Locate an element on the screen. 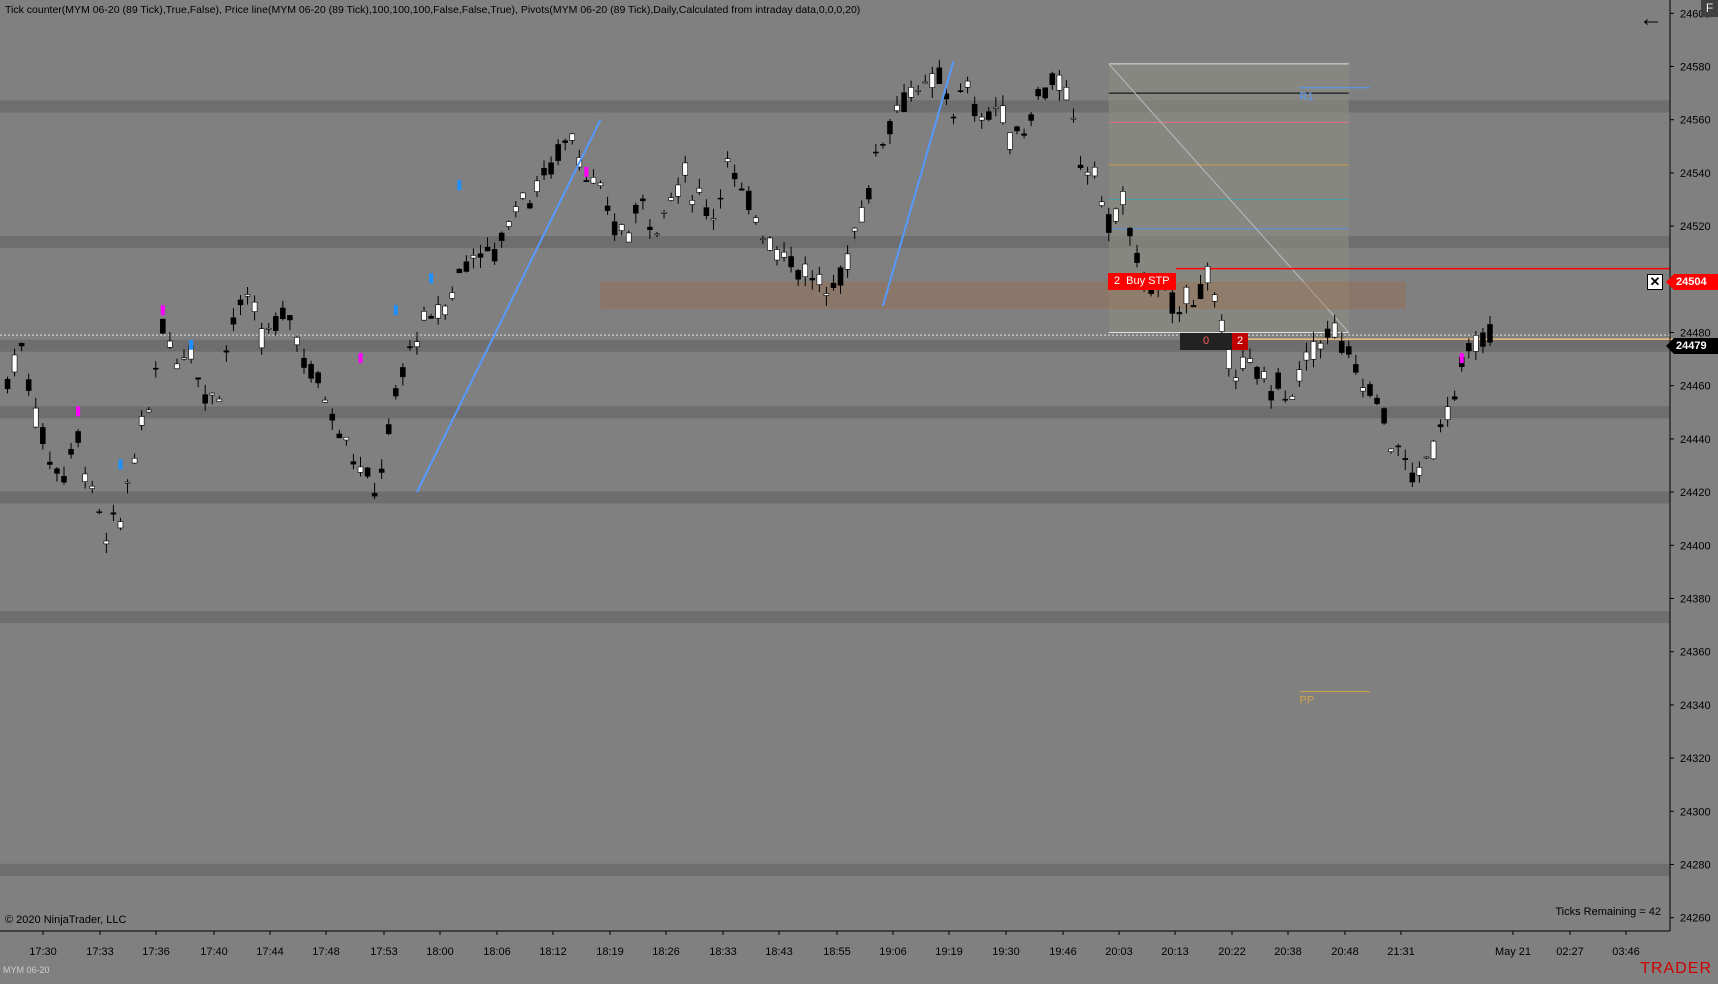  time-tick-label: 18:06 is located at coordinates (497, 952).